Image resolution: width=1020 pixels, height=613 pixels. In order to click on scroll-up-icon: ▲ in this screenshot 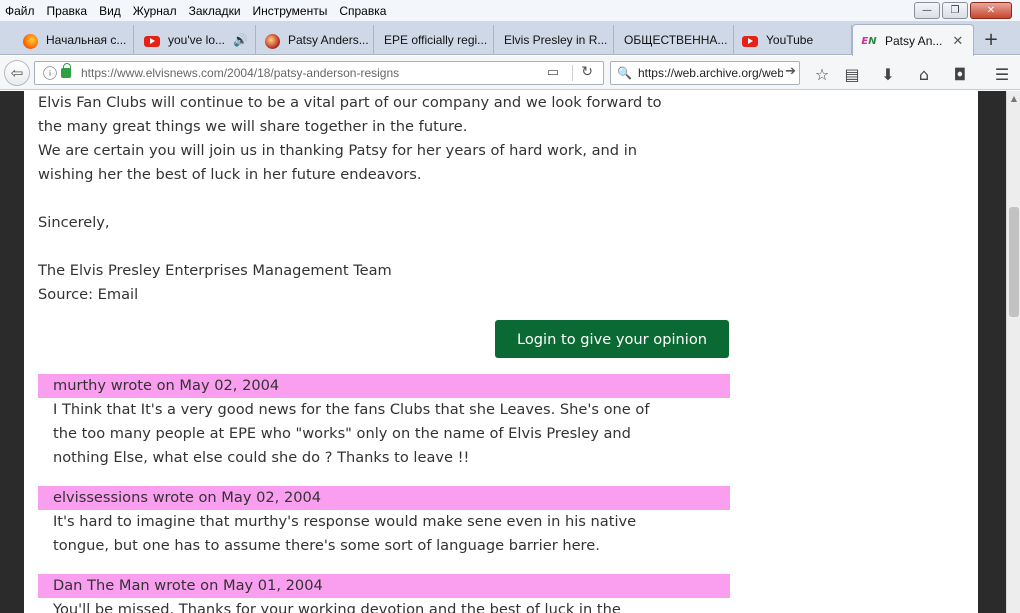, I will do `click(1013, 98)`.